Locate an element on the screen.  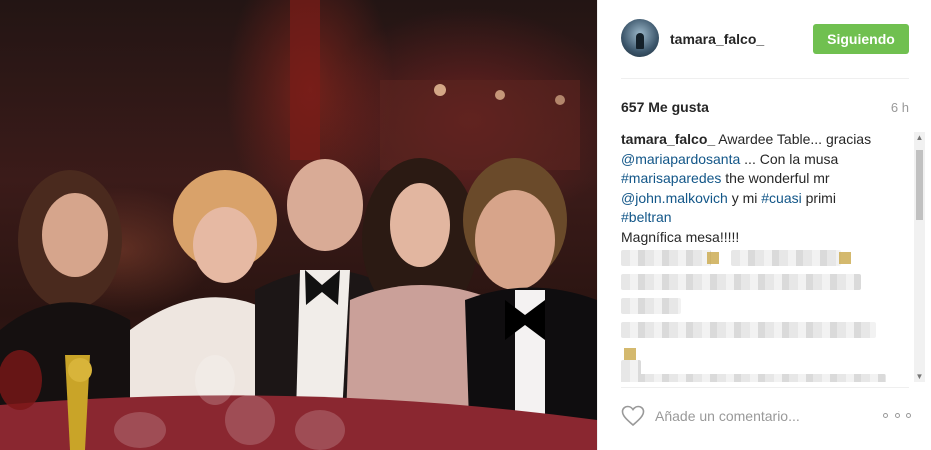
post-header: tamara_falco_ Siguiendo is located at coordinates (764, 39).